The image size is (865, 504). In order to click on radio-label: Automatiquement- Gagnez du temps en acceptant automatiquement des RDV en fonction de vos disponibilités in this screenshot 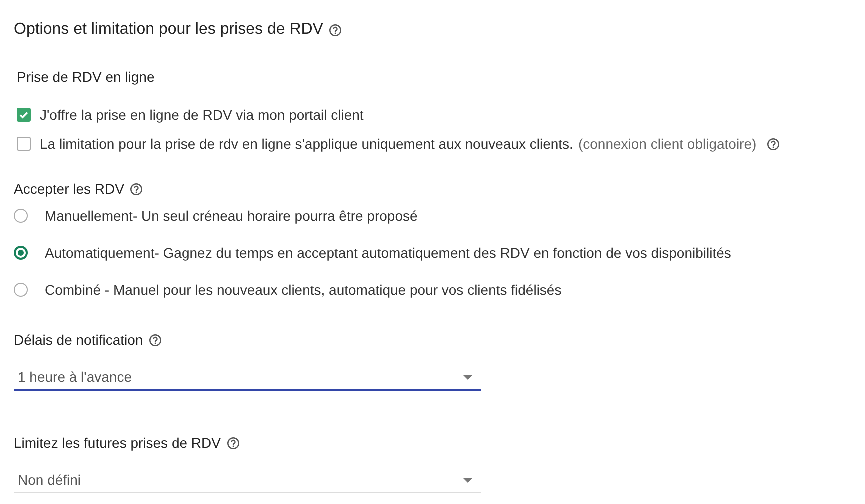, I will do `click(388, 253)`.